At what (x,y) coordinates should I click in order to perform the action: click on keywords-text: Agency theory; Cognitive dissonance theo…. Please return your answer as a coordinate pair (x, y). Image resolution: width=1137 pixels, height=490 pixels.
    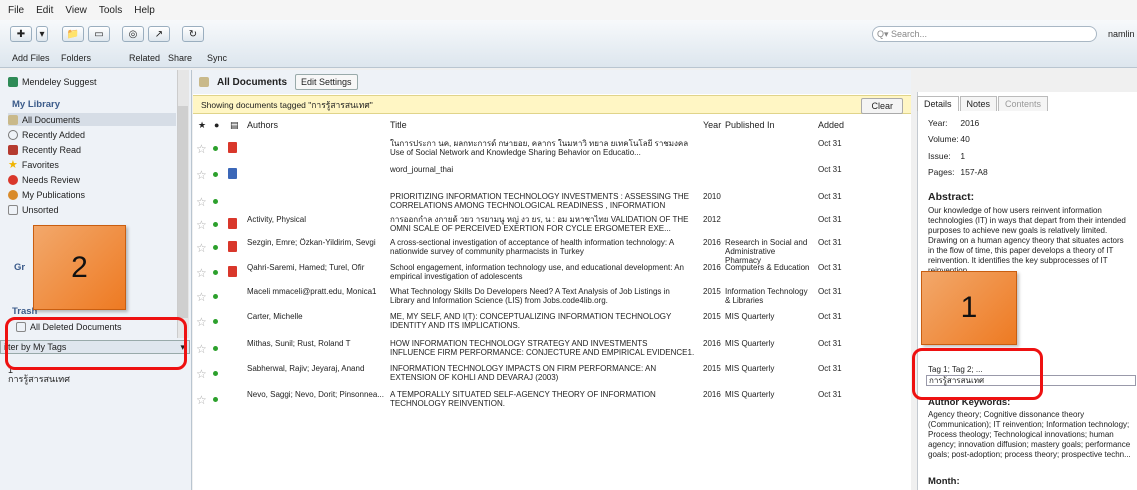
    Looking at the image, I should click on (1031, 435).